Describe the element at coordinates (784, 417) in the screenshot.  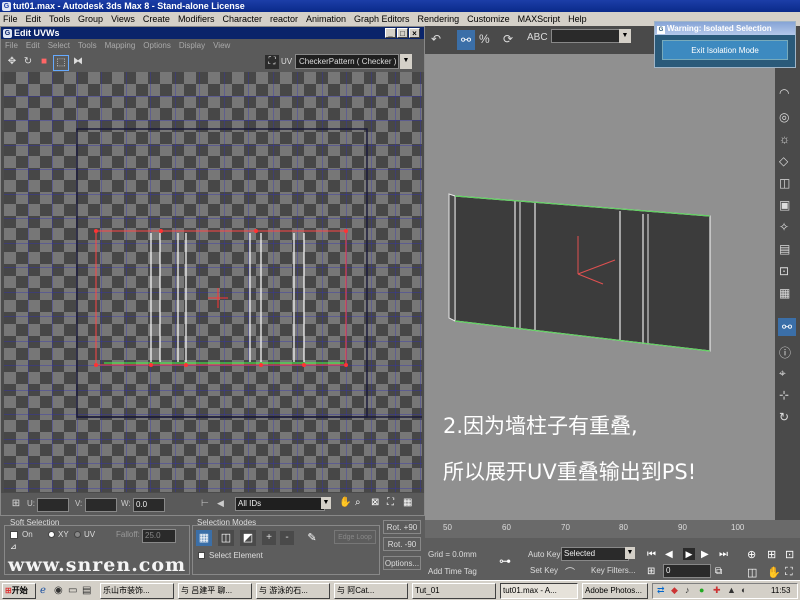
I see `orbit-icon: ↻` at that location.